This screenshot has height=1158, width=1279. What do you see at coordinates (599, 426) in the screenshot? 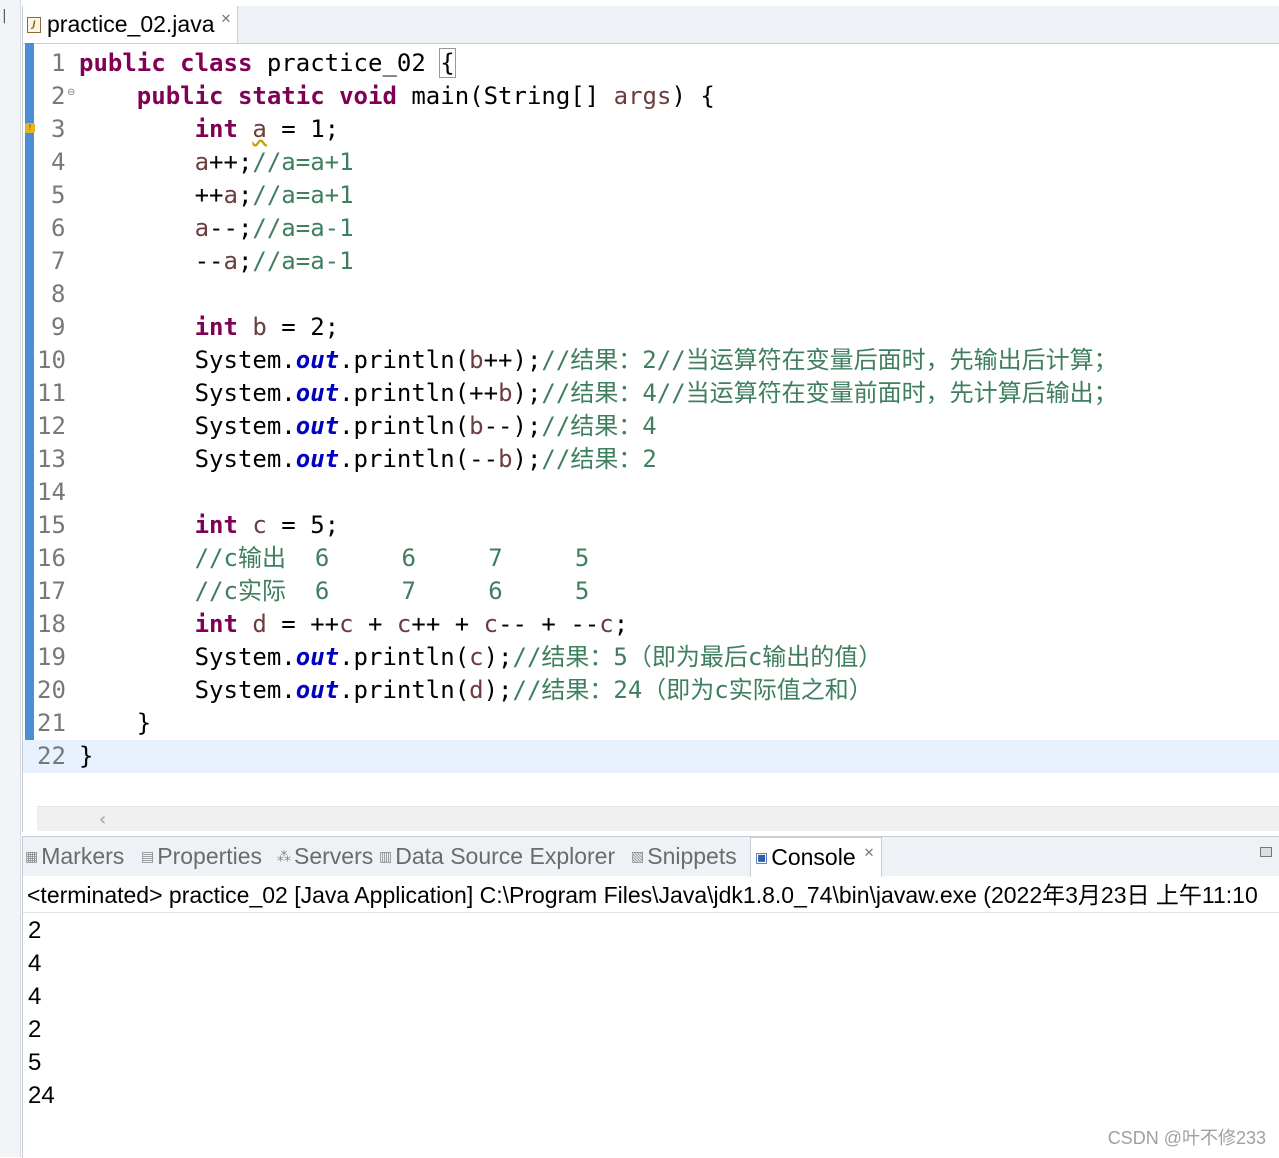
I see `code-token: //结果：4` at bounding box center [599, 426].